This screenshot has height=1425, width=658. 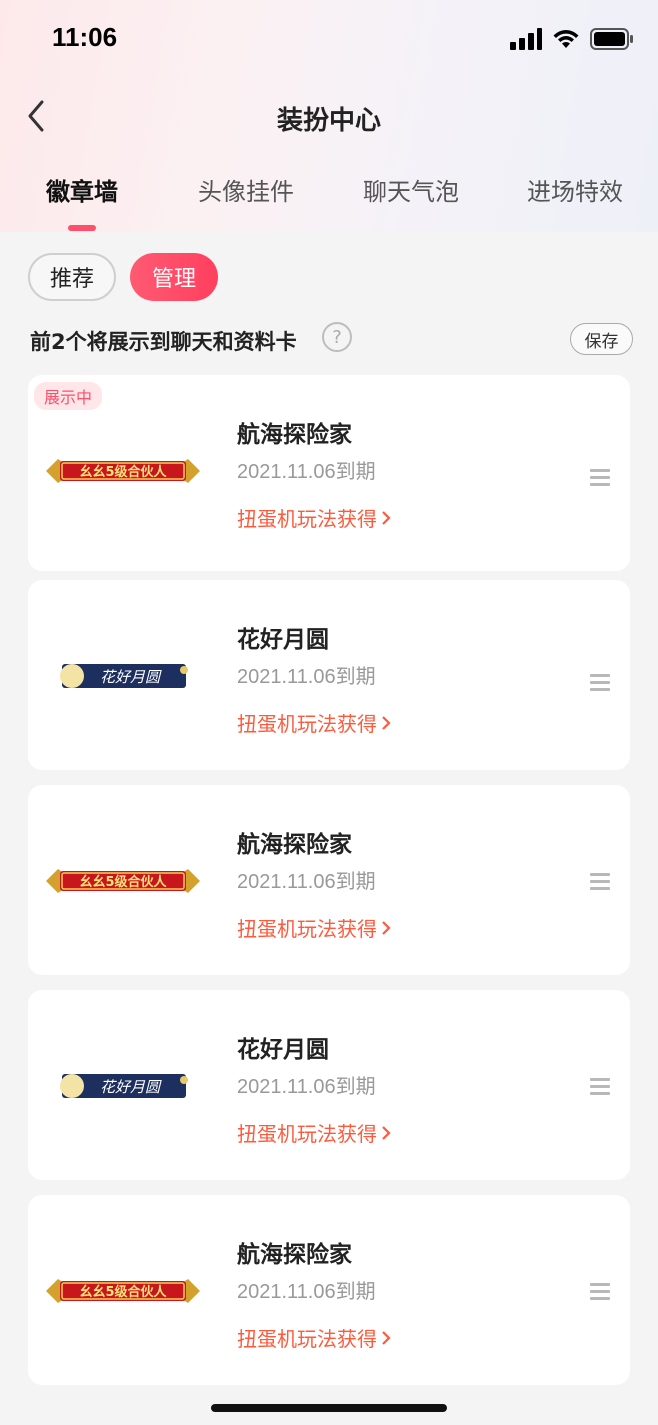 What do you see at coordinates (526, 39) in the screenshot?
I see `cellular-signal-icon` at bounding box center [526, 39].